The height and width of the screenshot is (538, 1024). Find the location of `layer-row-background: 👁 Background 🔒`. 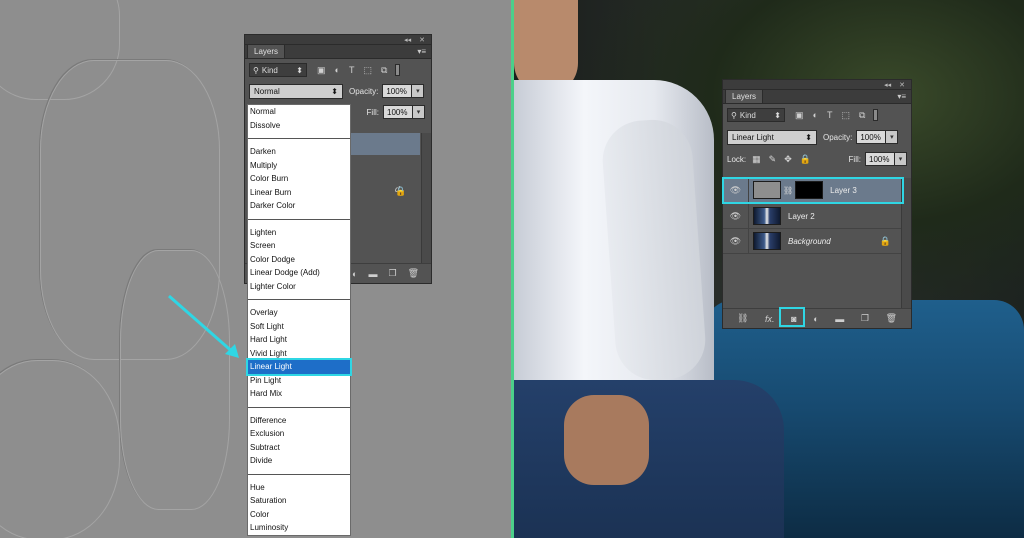

layer-row-background: 👁 Background 🔒 is located at coordinates (812, 241).